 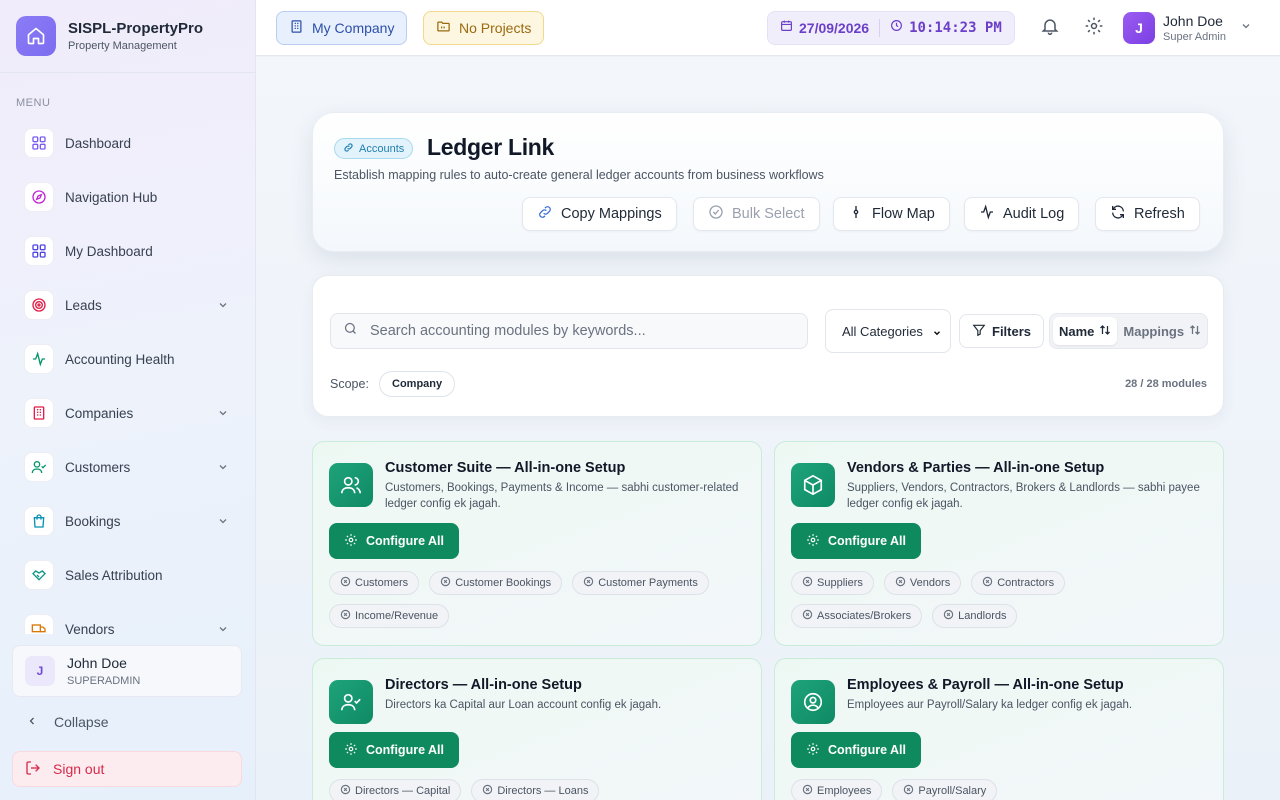 I want to click on sidebar-item-leads: Leads, so click(x=127, y=305).